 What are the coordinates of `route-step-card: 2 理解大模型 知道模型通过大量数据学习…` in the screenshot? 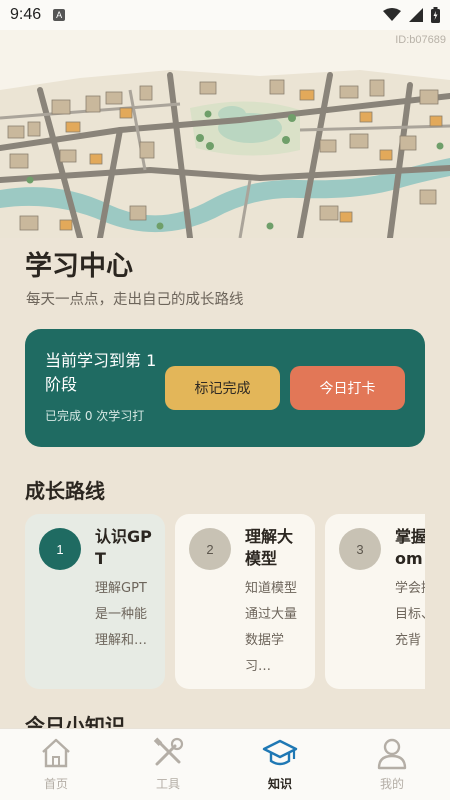 It's located at (245, 601).